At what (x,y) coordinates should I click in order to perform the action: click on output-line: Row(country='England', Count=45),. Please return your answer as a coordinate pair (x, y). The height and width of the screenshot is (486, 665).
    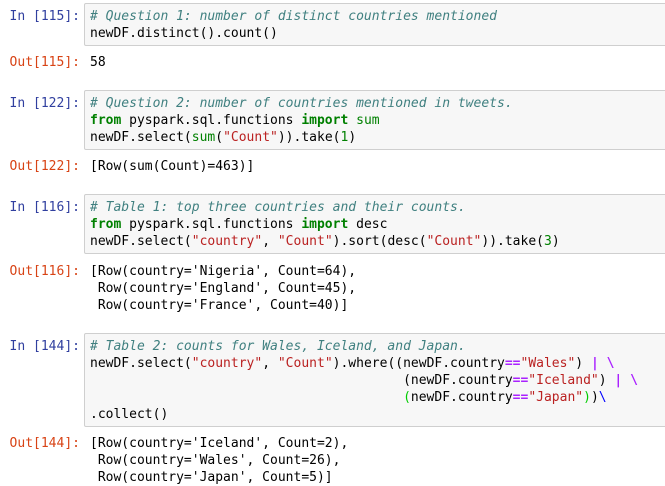
    Looking at the image, I should click on (223, 288).